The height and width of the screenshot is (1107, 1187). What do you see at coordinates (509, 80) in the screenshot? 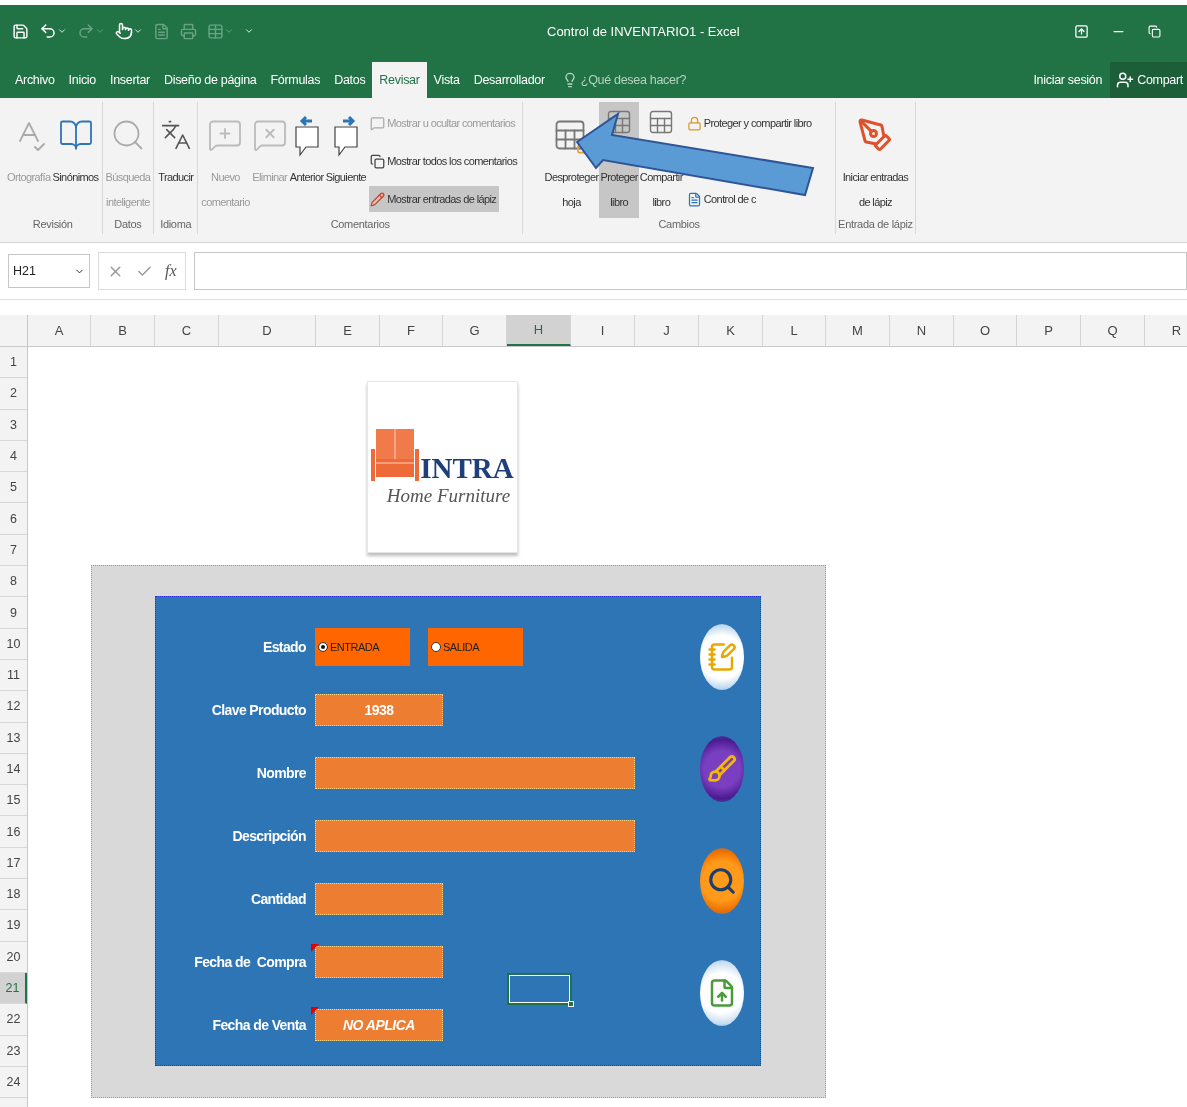
I see `ribbon-tab: Desarrollador` at bounding box center [509, 80].